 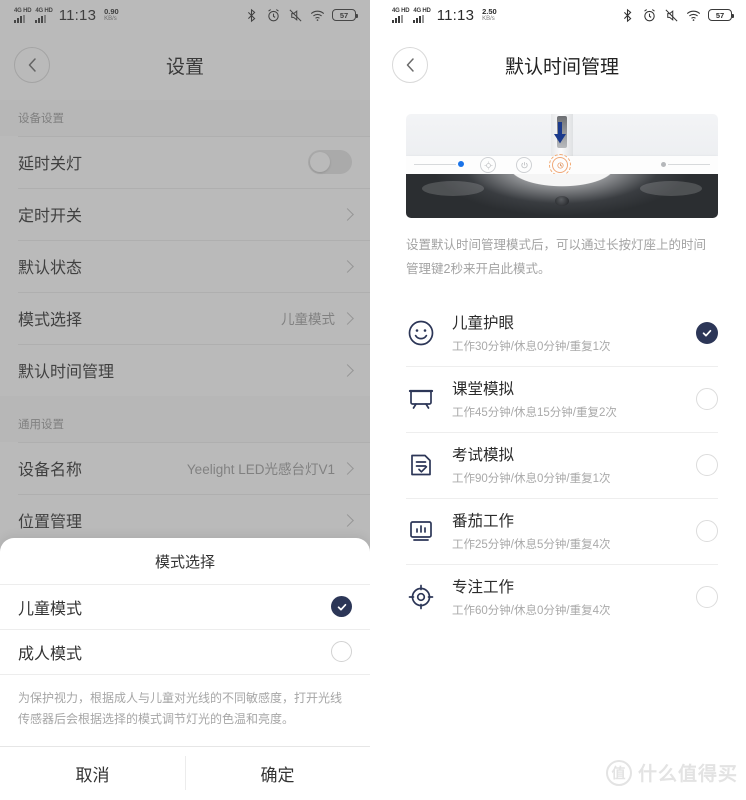 I want to click on mode-select-value: 儿童模式, so click(x=308, y=319).